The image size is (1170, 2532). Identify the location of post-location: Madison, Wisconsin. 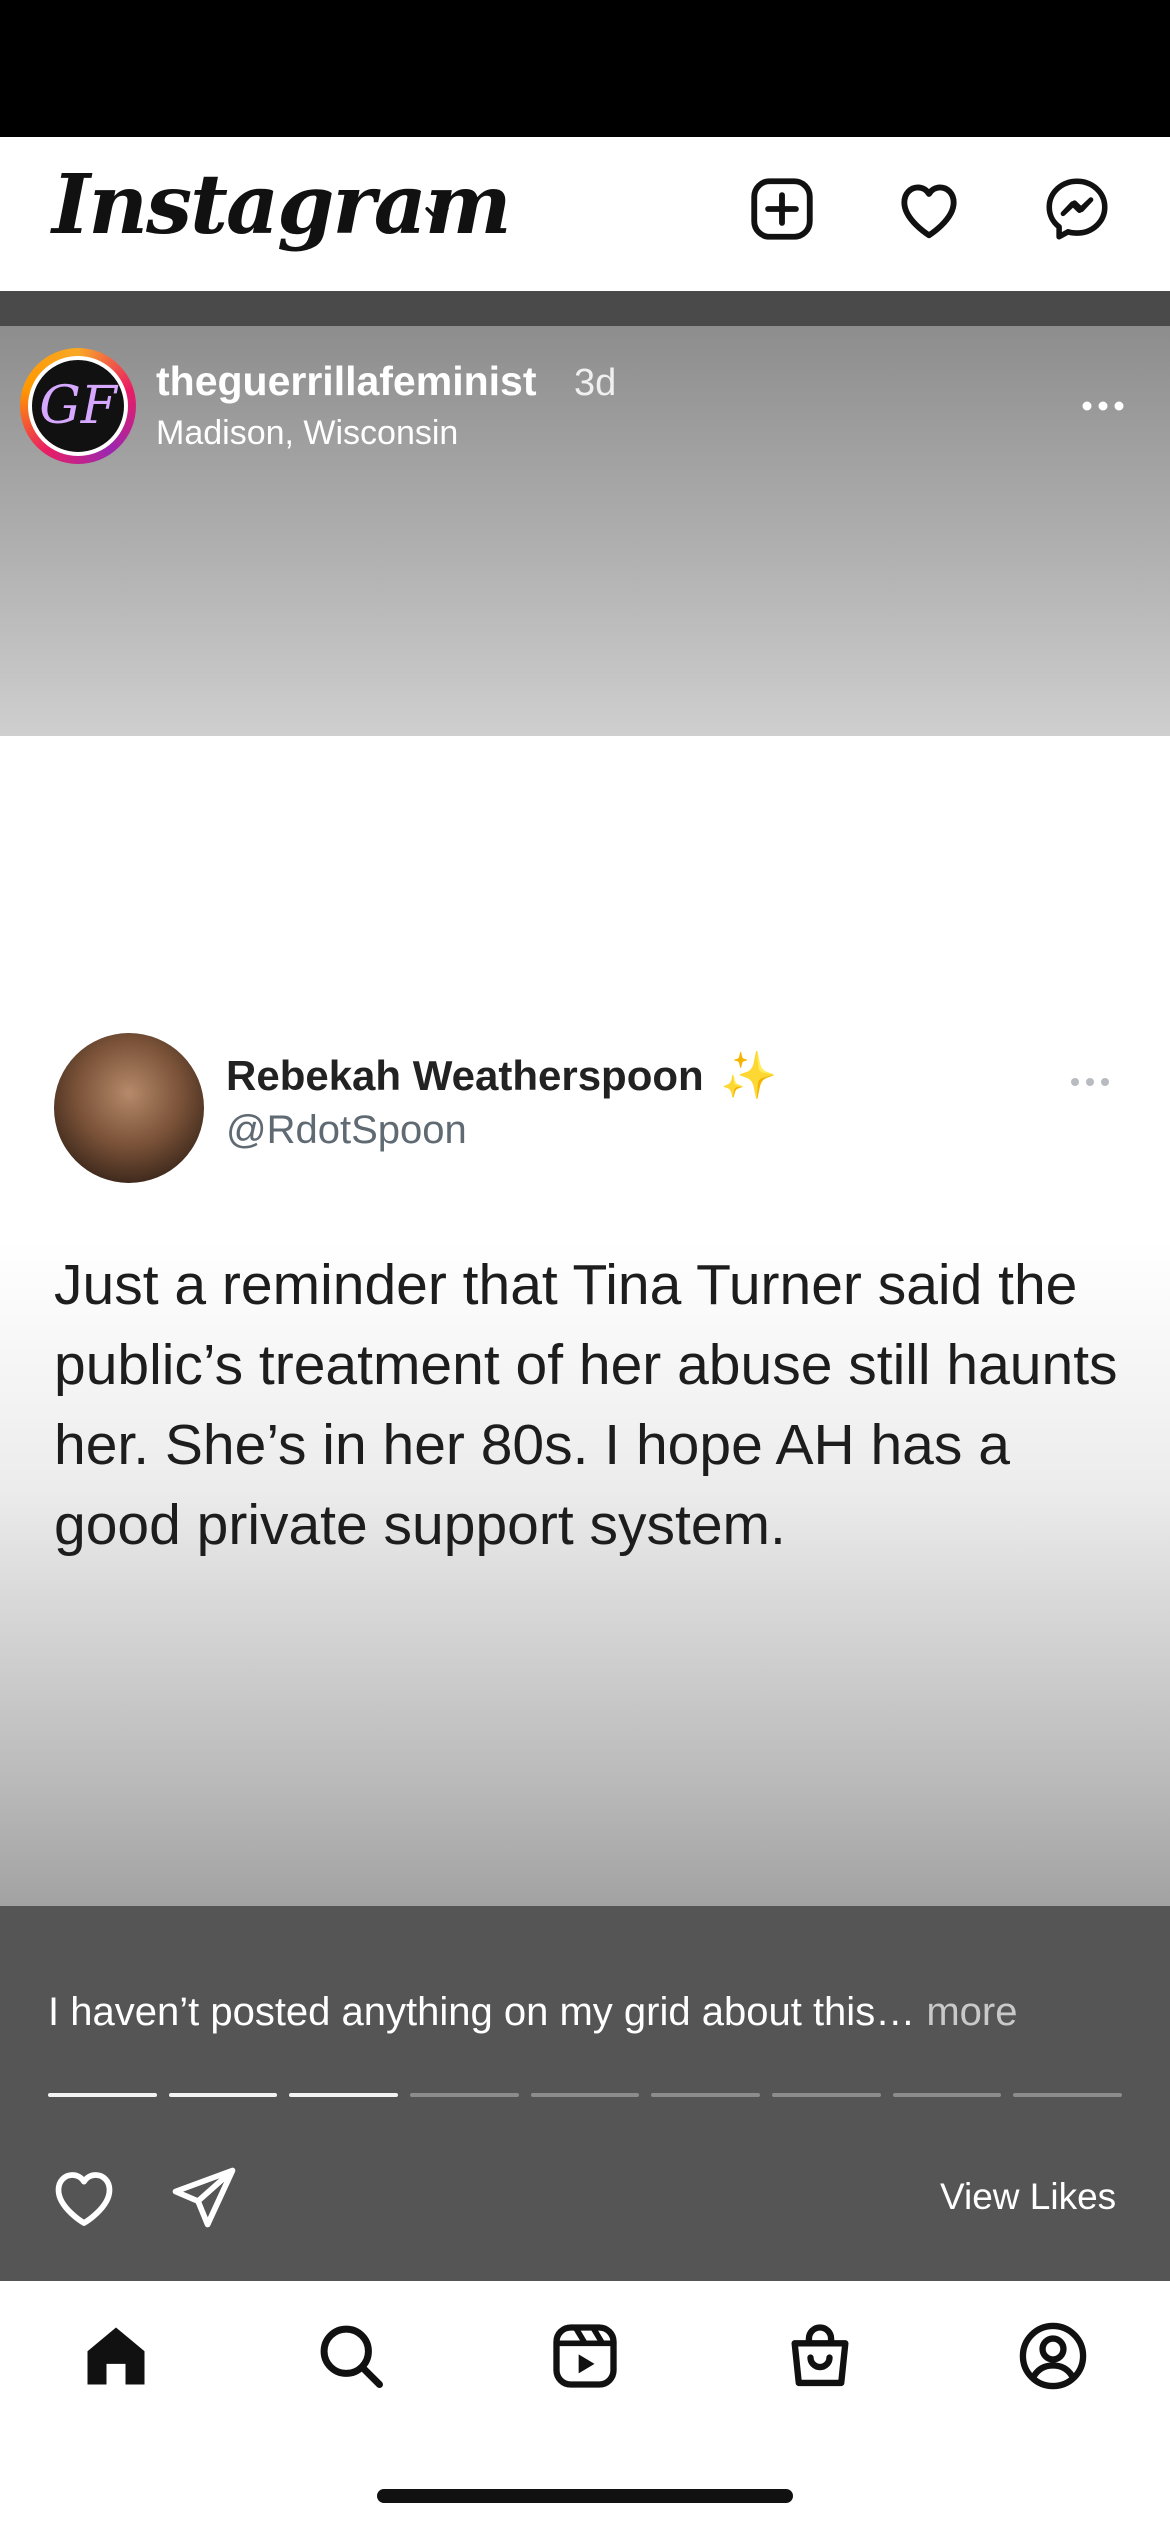
(307, 433).